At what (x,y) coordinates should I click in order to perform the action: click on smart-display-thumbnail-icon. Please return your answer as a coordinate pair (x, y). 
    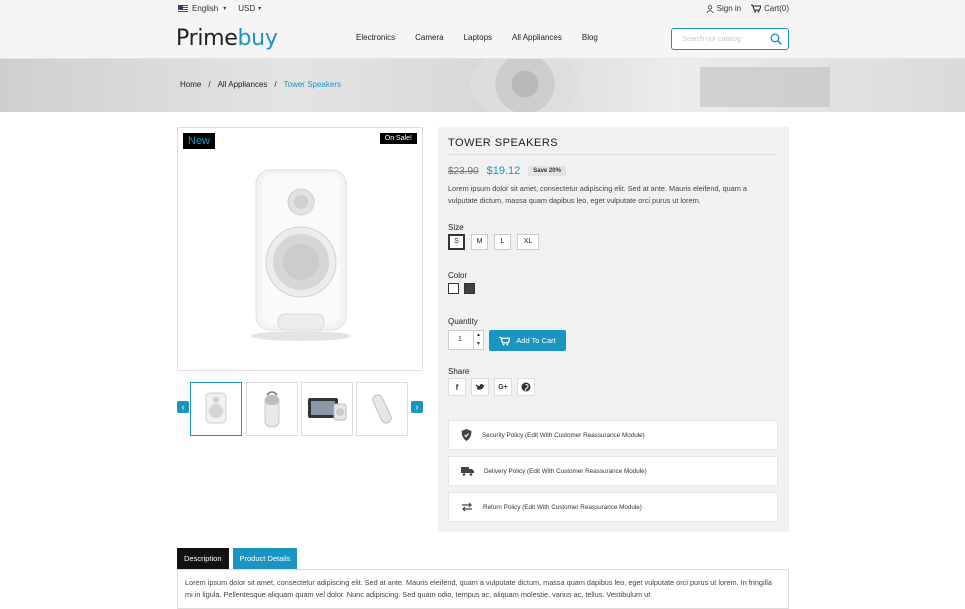
    Looking at the image, I should click on (327, 409).